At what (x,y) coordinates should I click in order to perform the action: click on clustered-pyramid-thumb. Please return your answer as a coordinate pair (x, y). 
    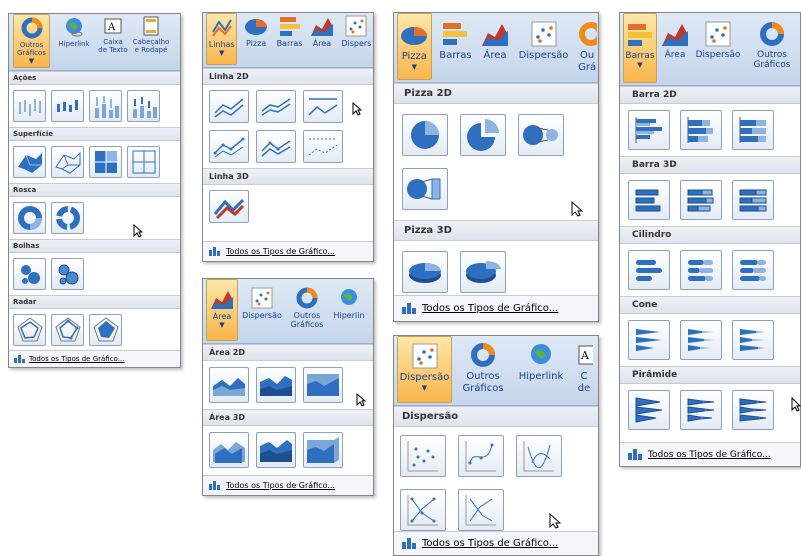
    Looking at the image, I should click on (649, 410).